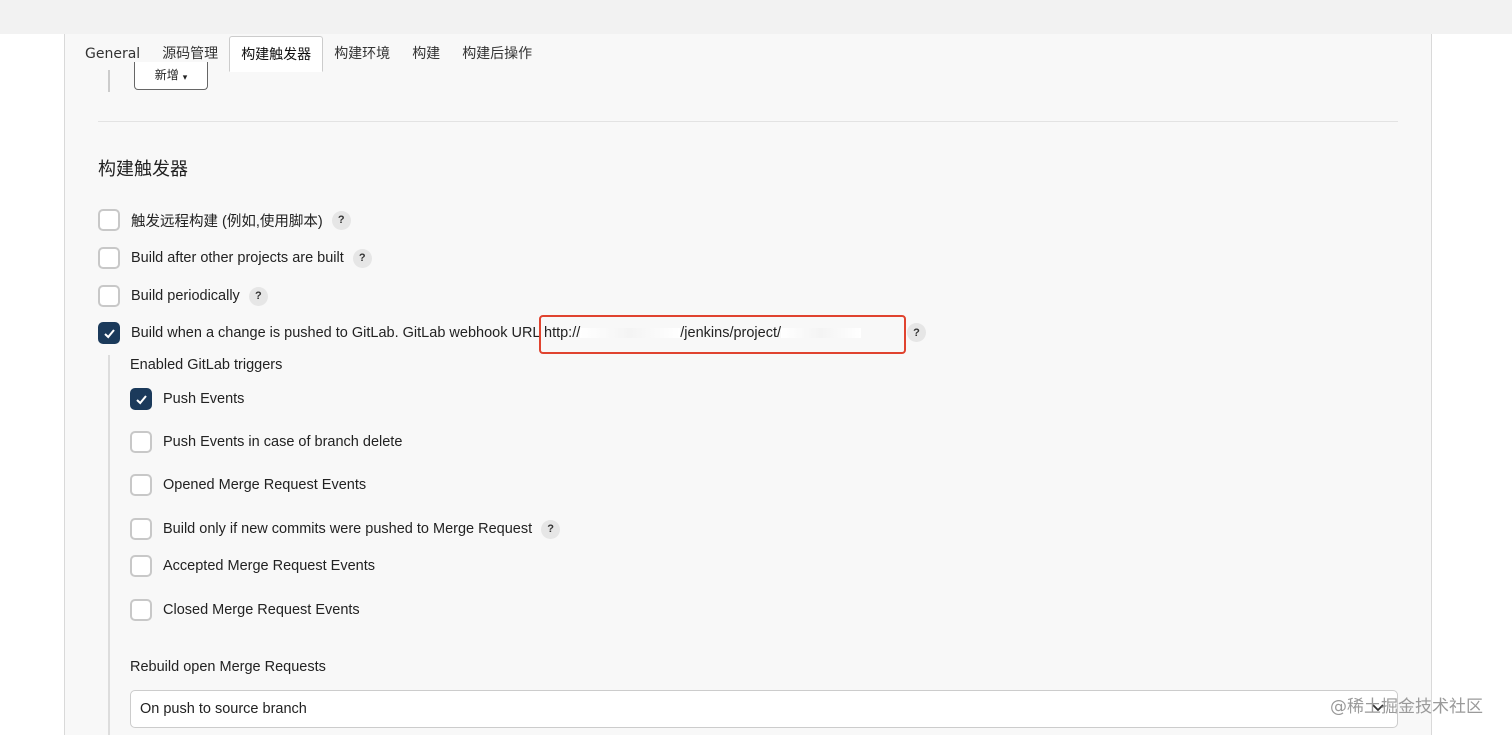 The image size is (1512, 735). What do you see at coordinates (227, 221) in the screenshot?
I see `trigger-remote-label: 触发远程构建 (例如,使用脚本)` at bounding box center [227, 221].